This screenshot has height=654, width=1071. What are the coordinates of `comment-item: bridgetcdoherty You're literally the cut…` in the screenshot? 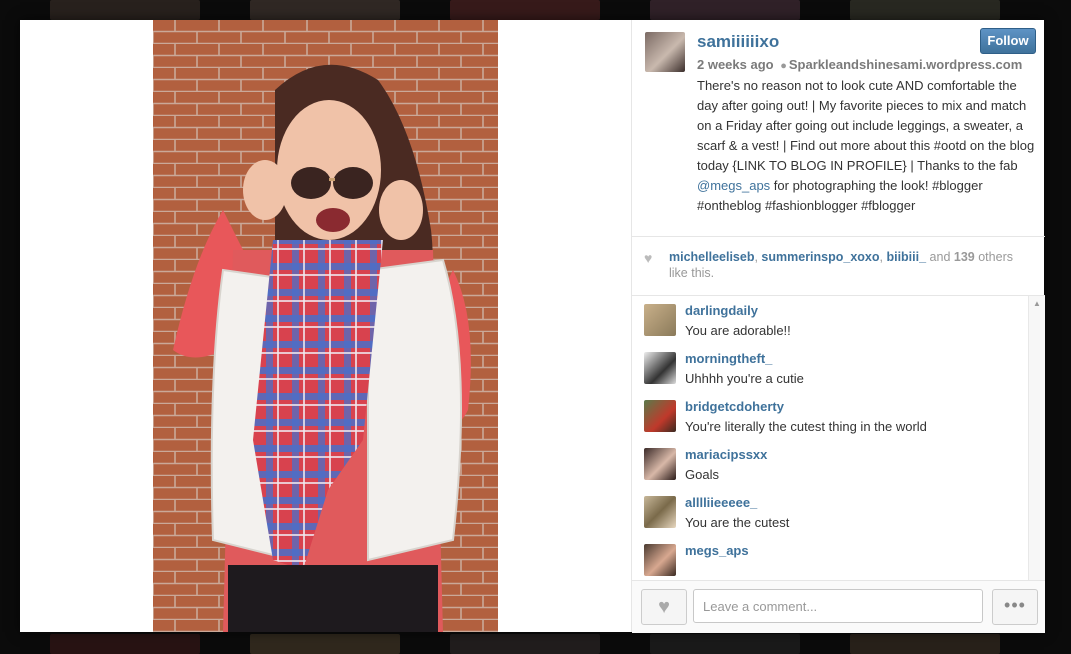 It's located at (834, 413).